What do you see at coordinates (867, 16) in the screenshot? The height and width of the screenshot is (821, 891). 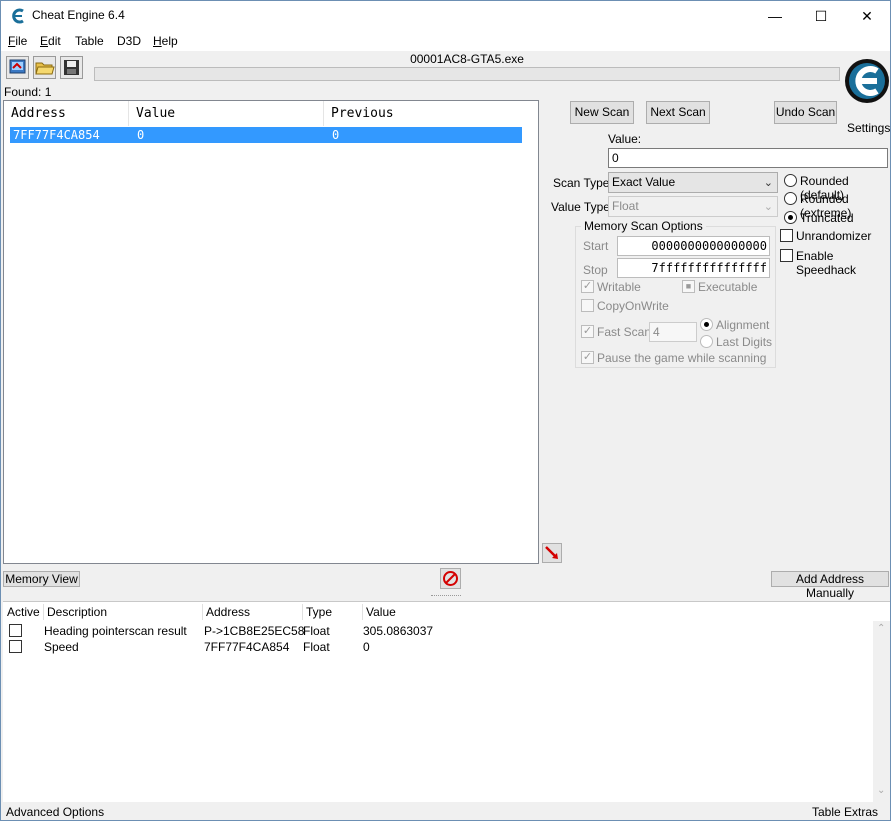 I see `close-button: ✕` at bounding box center [867, 16].